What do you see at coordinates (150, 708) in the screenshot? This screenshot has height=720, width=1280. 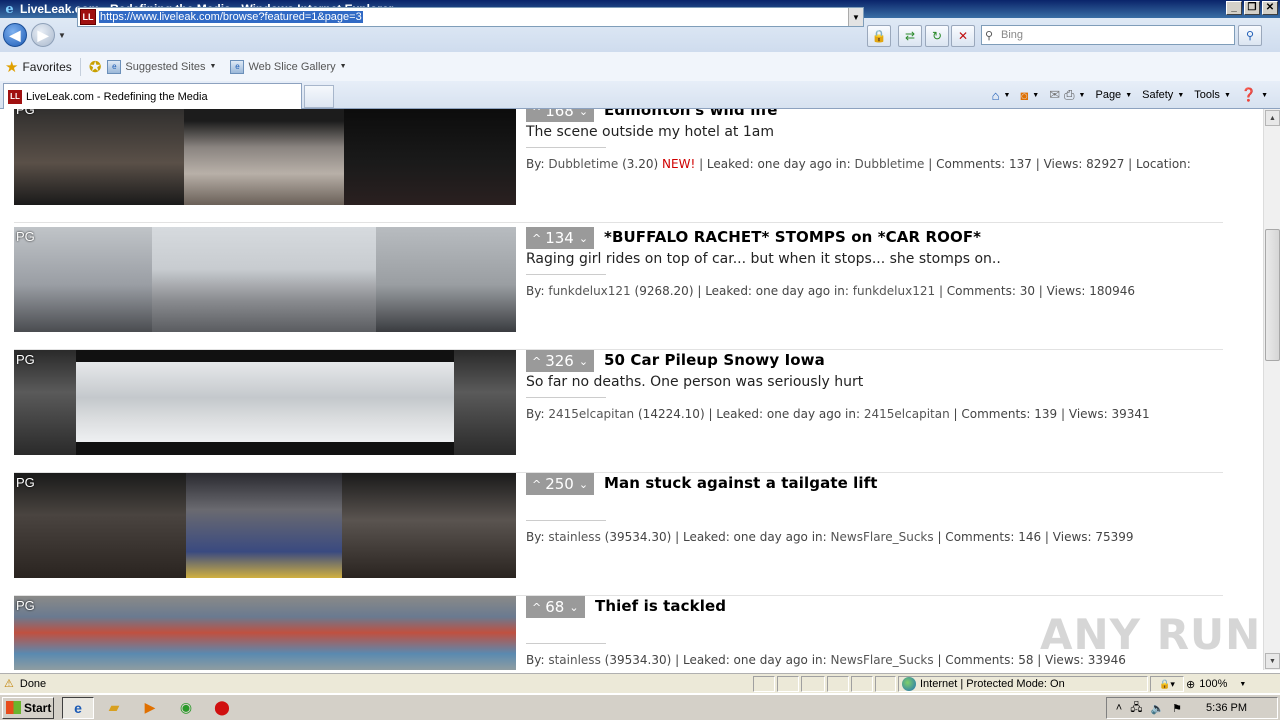 I see `taskbar-media-player-icon: ▶` at bounding box center [150, 708].